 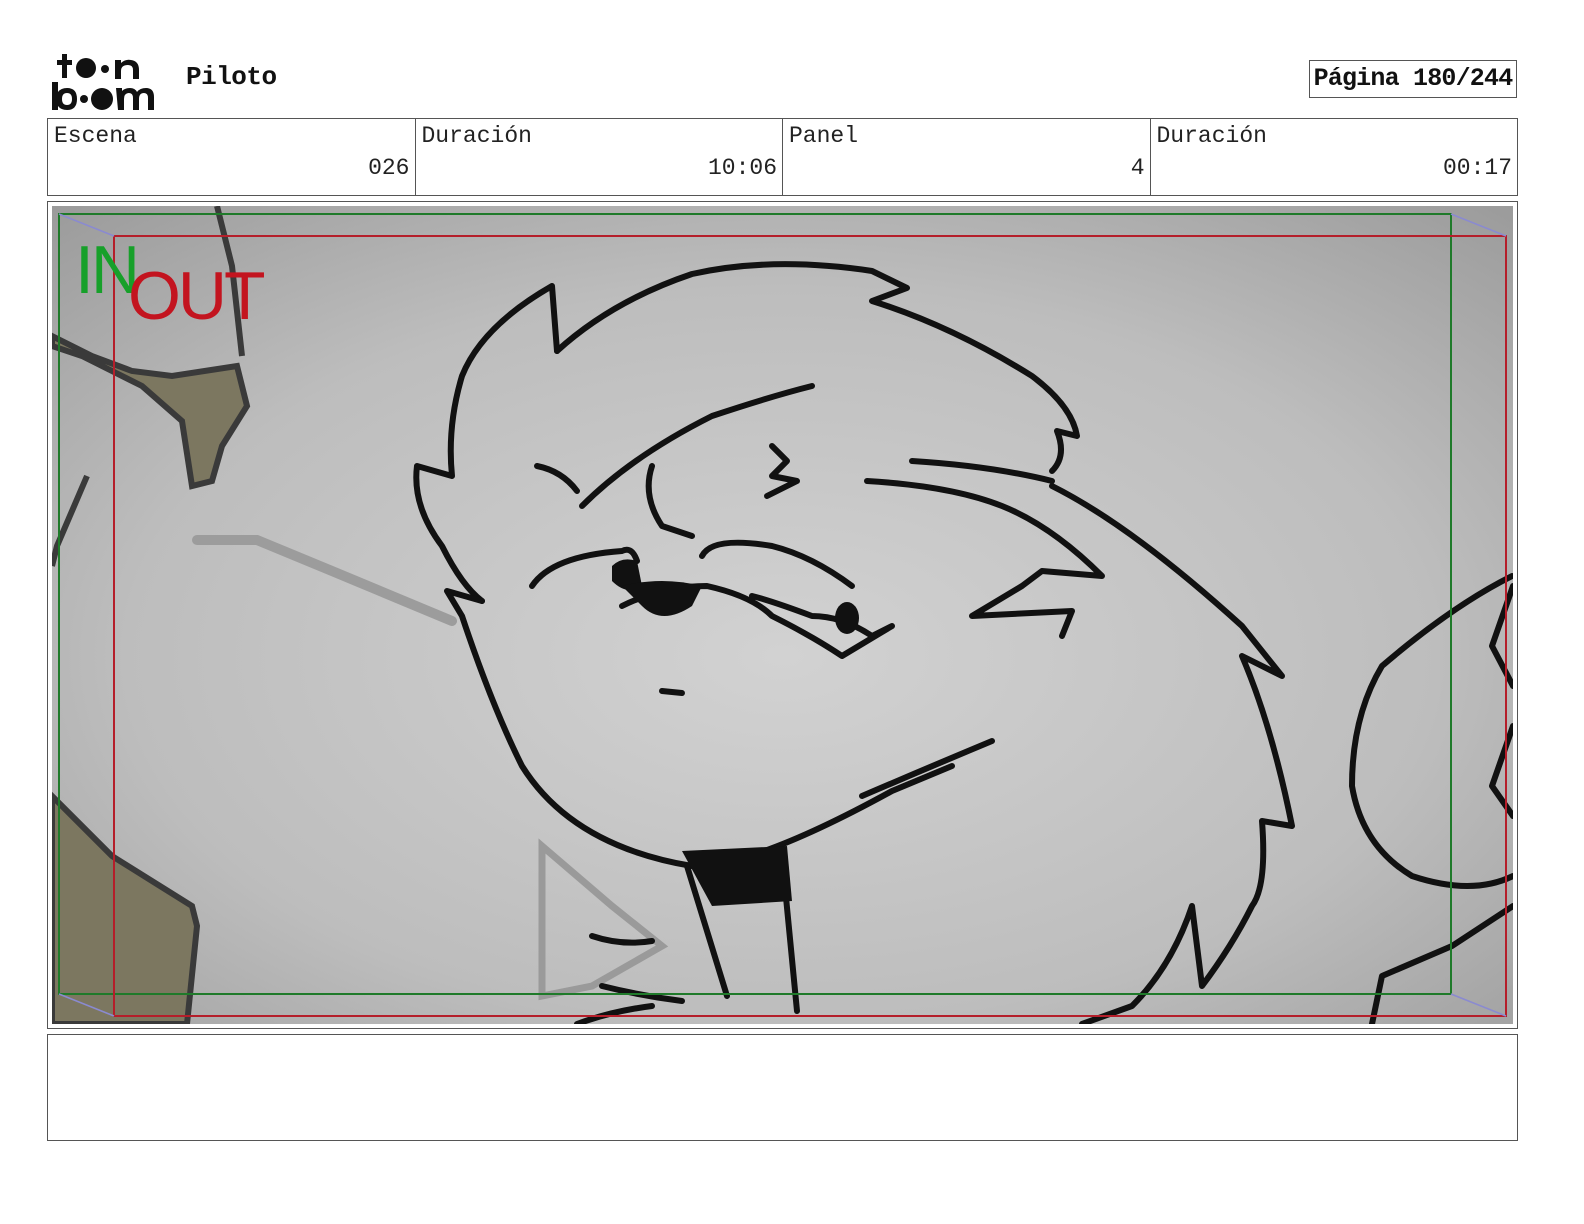 What do you see at coordinates (1334, 157) in the screenshot?
I see `panel-duration-cell: Duración 00:17` at bounding box center [1334, 157].